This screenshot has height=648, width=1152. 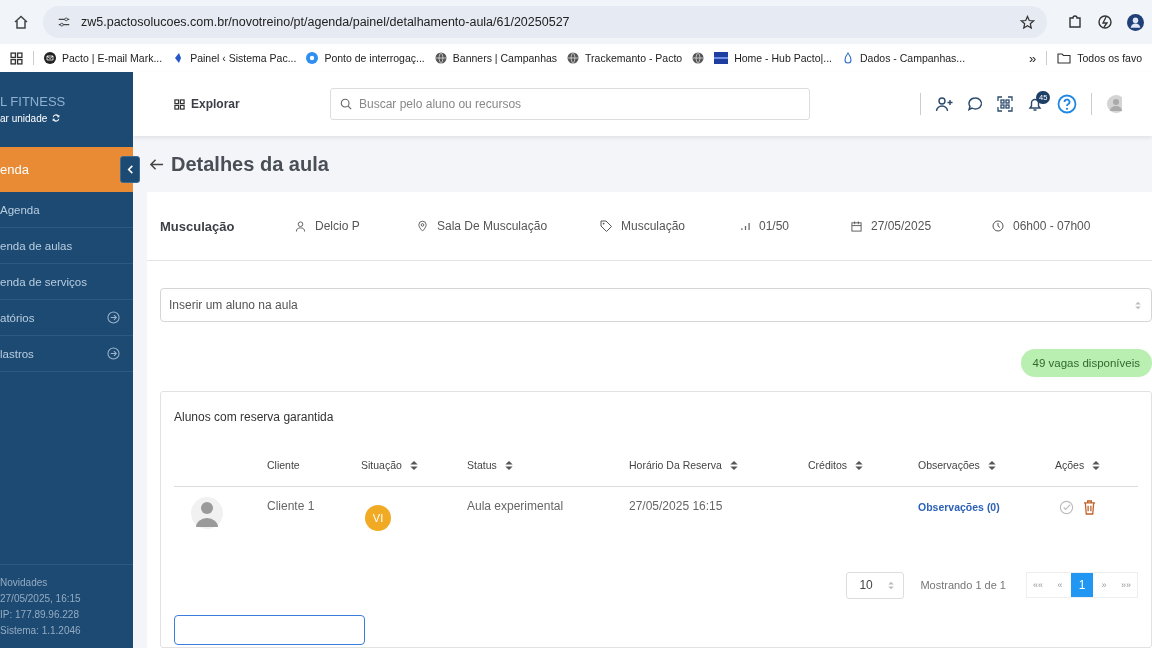 I want to click on class-detail-text: Delcio P, so click(x=337, y=226).